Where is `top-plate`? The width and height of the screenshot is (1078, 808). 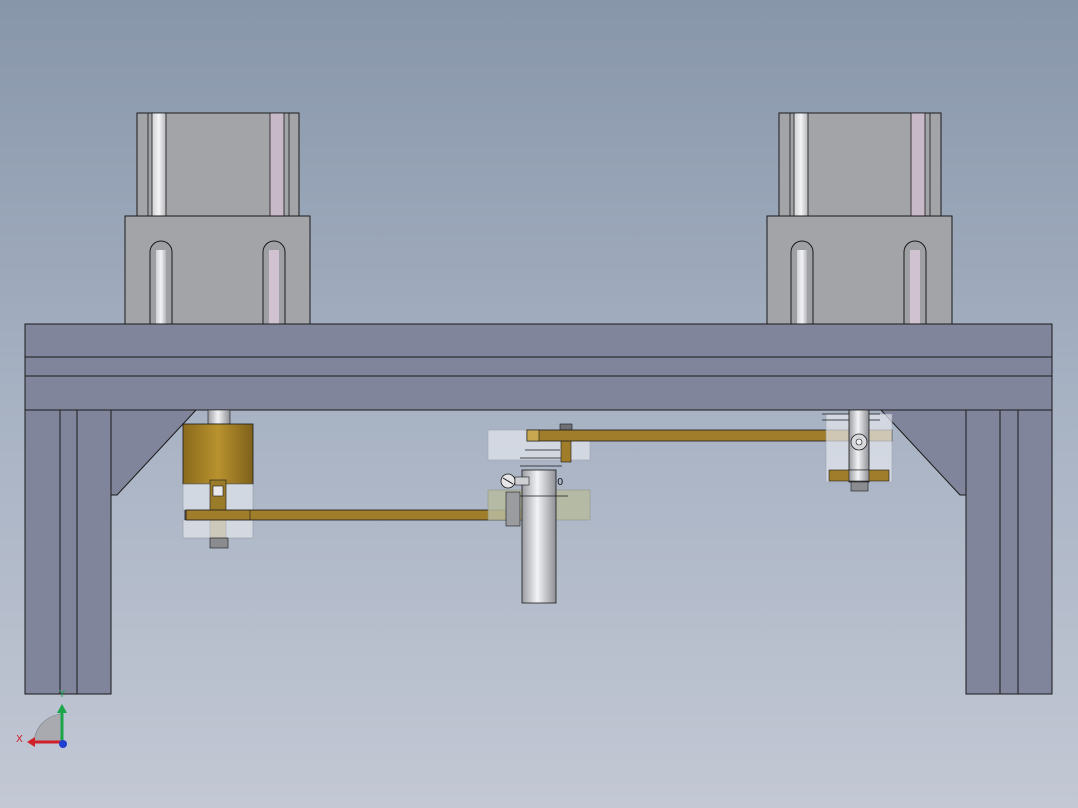
top-plate is located at coordinates (538, 367).